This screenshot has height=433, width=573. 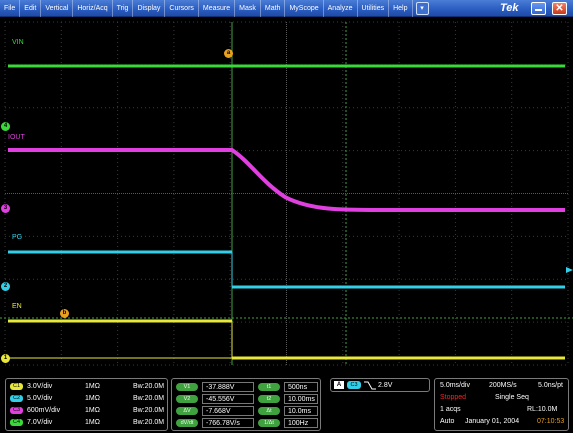 What do you see at coordinates (40, 398) in the screenshot?
I see `c2-scale: 5.0V/div` at bounding box center [40, 398].